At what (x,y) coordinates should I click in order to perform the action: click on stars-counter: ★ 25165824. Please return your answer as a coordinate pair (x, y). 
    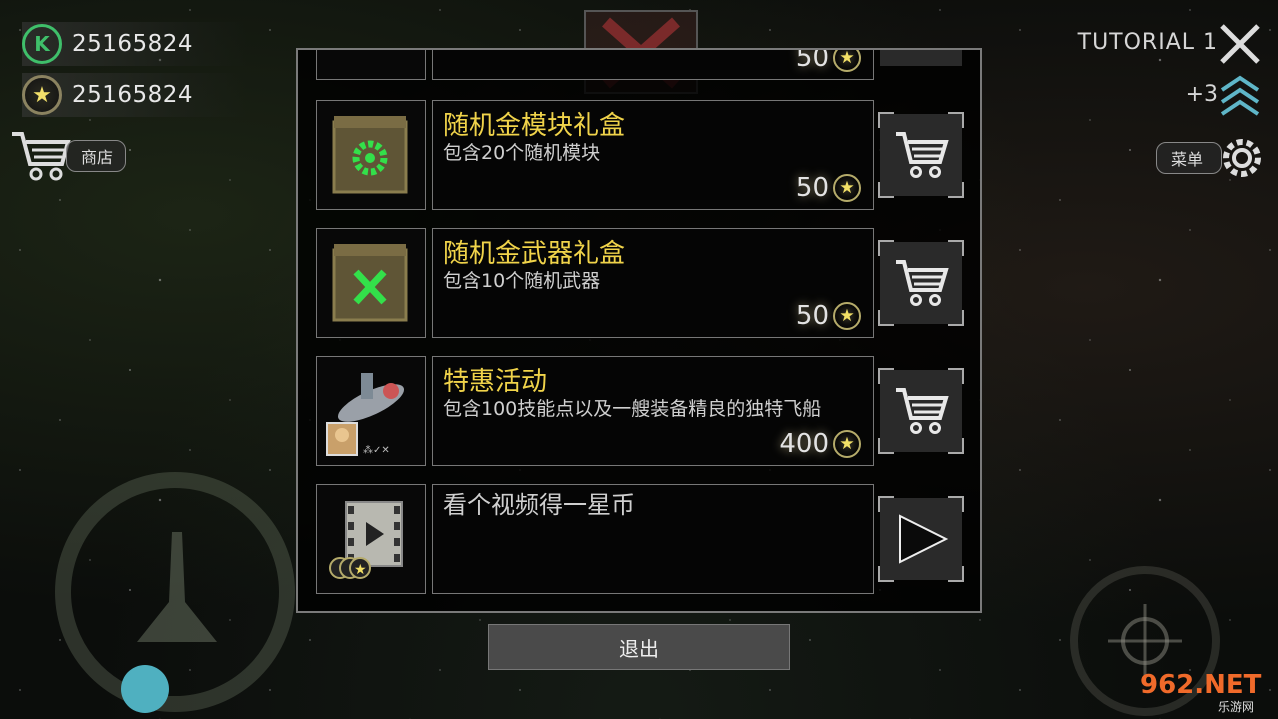
    Looking at the image, I should click on (134, 95).